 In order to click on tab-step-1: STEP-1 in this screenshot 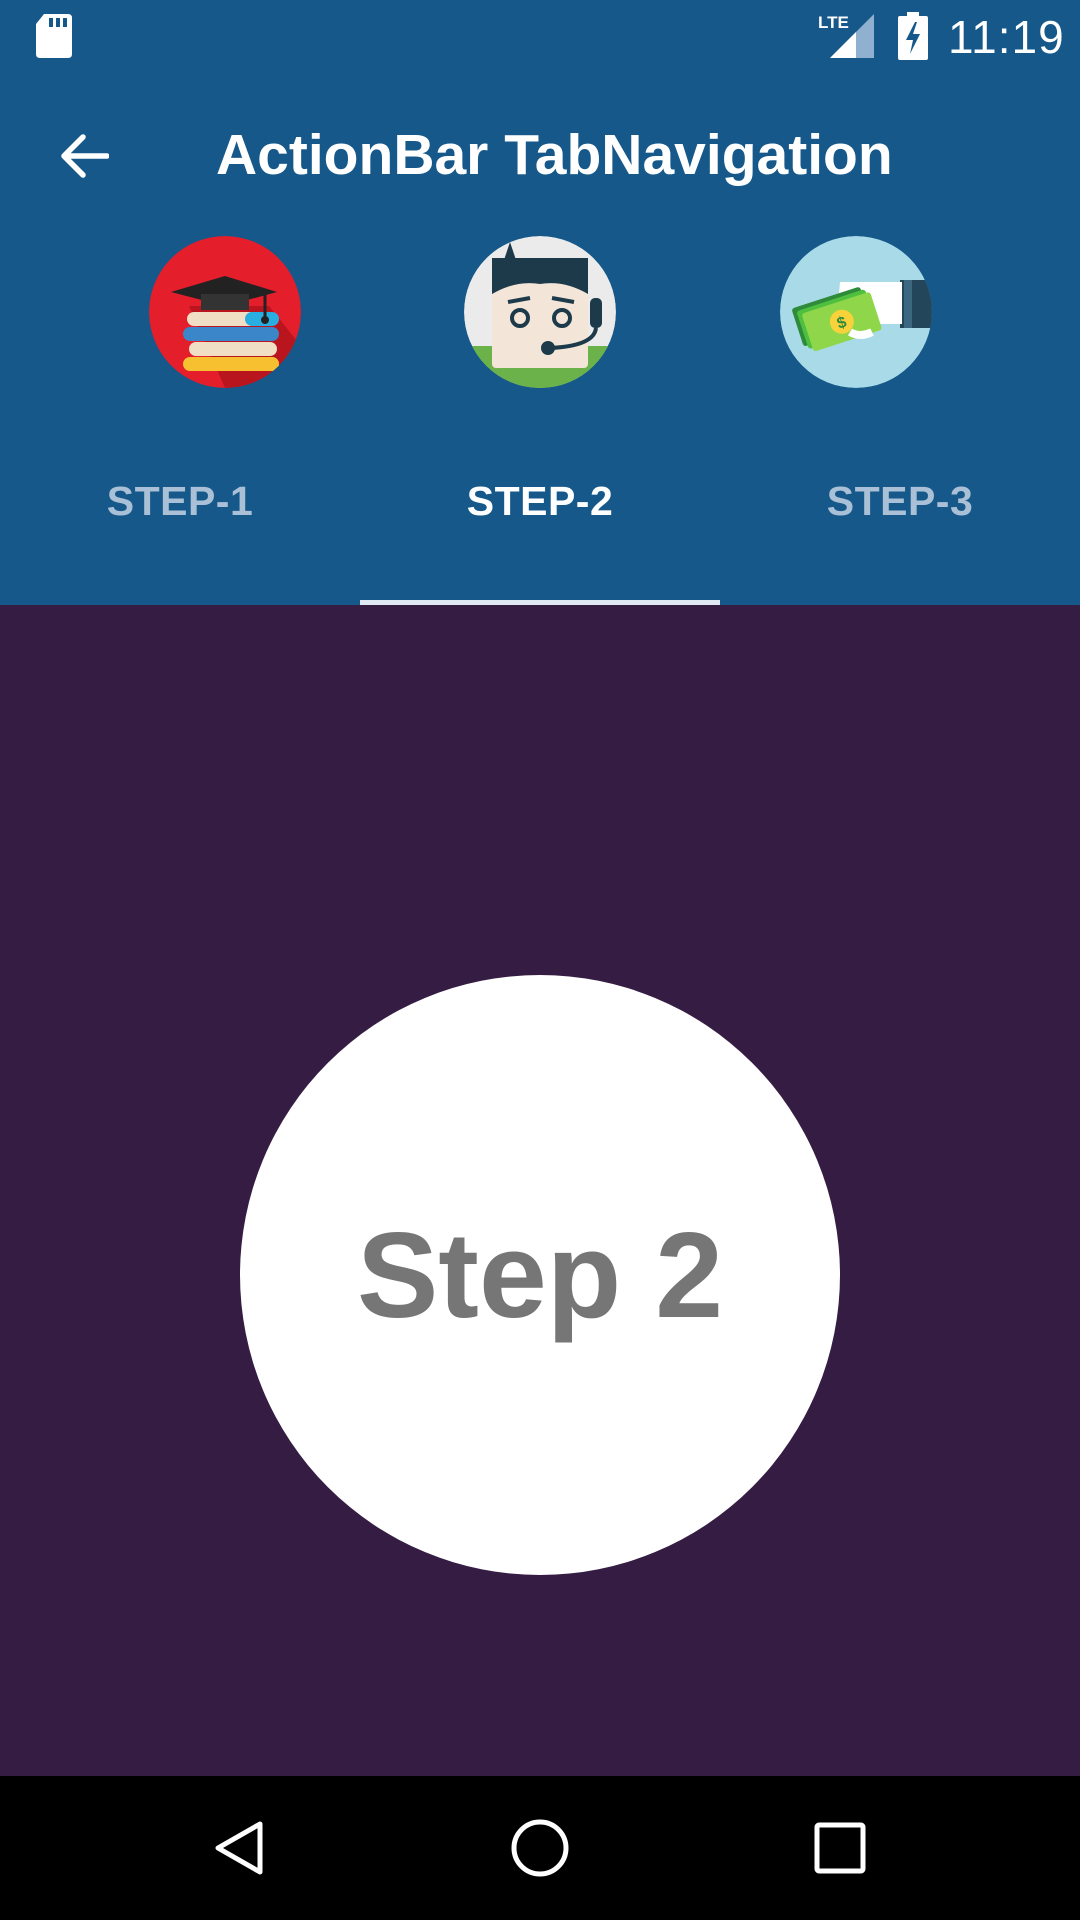, I will do `click(180, 418)`.